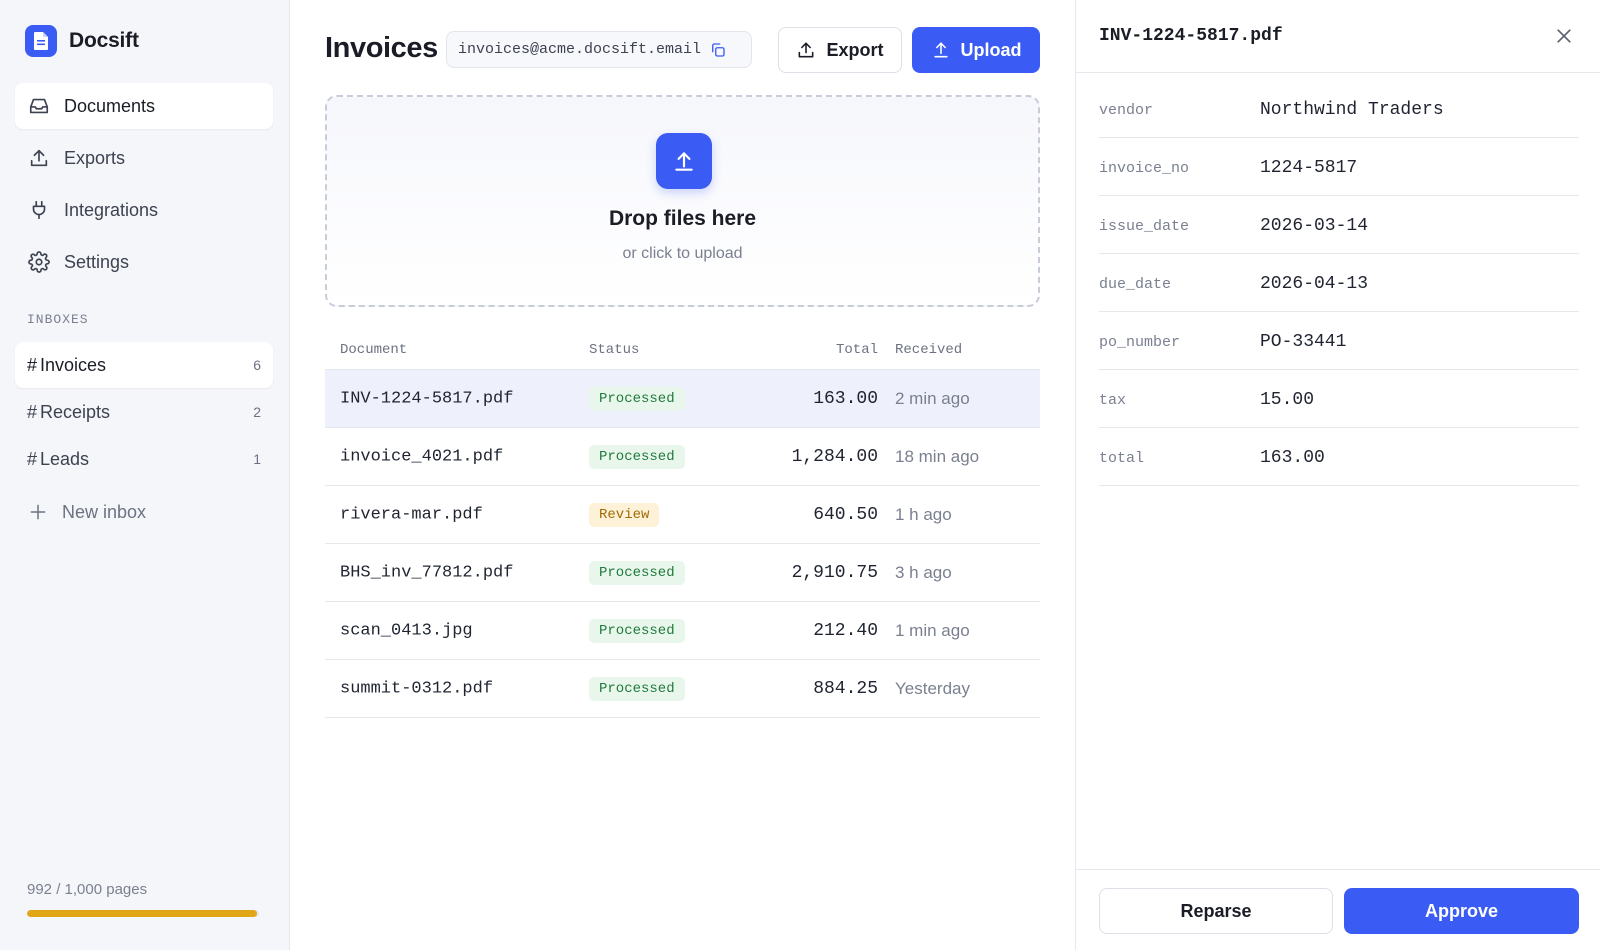 This screenshot has width=1600, height=950. What do you see at coordinates (682, 201) in the screenshot?
I see `dropzone: Drop files here or click to upload` at bounding box center [682, 201].